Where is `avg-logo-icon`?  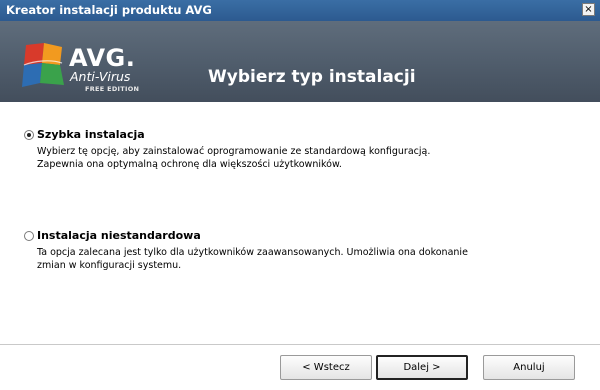 avg-logo-icon is located at coordinates (43, 65).